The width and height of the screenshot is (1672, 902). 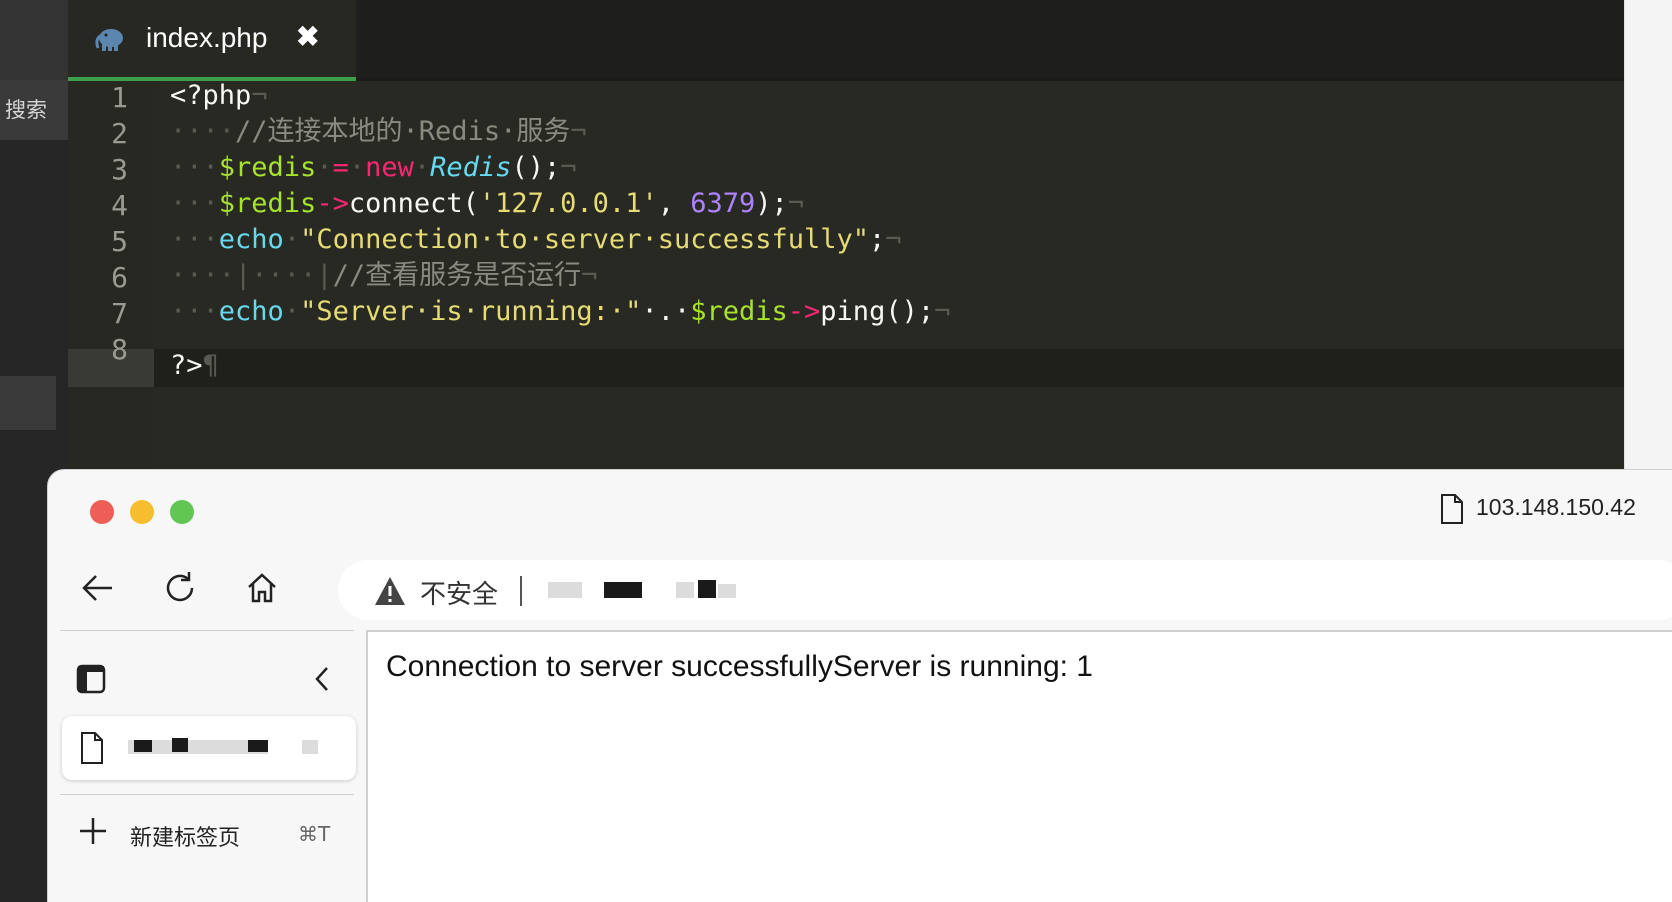 I want to click on code-text: ping();, so click(x=877, y=311).